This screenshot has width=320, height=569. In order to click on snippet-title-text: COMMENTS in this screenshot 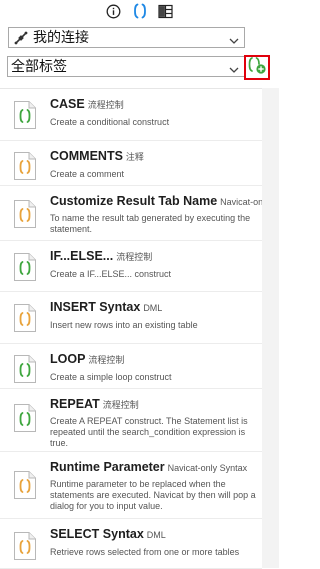, I will do `click(86, 156)`.